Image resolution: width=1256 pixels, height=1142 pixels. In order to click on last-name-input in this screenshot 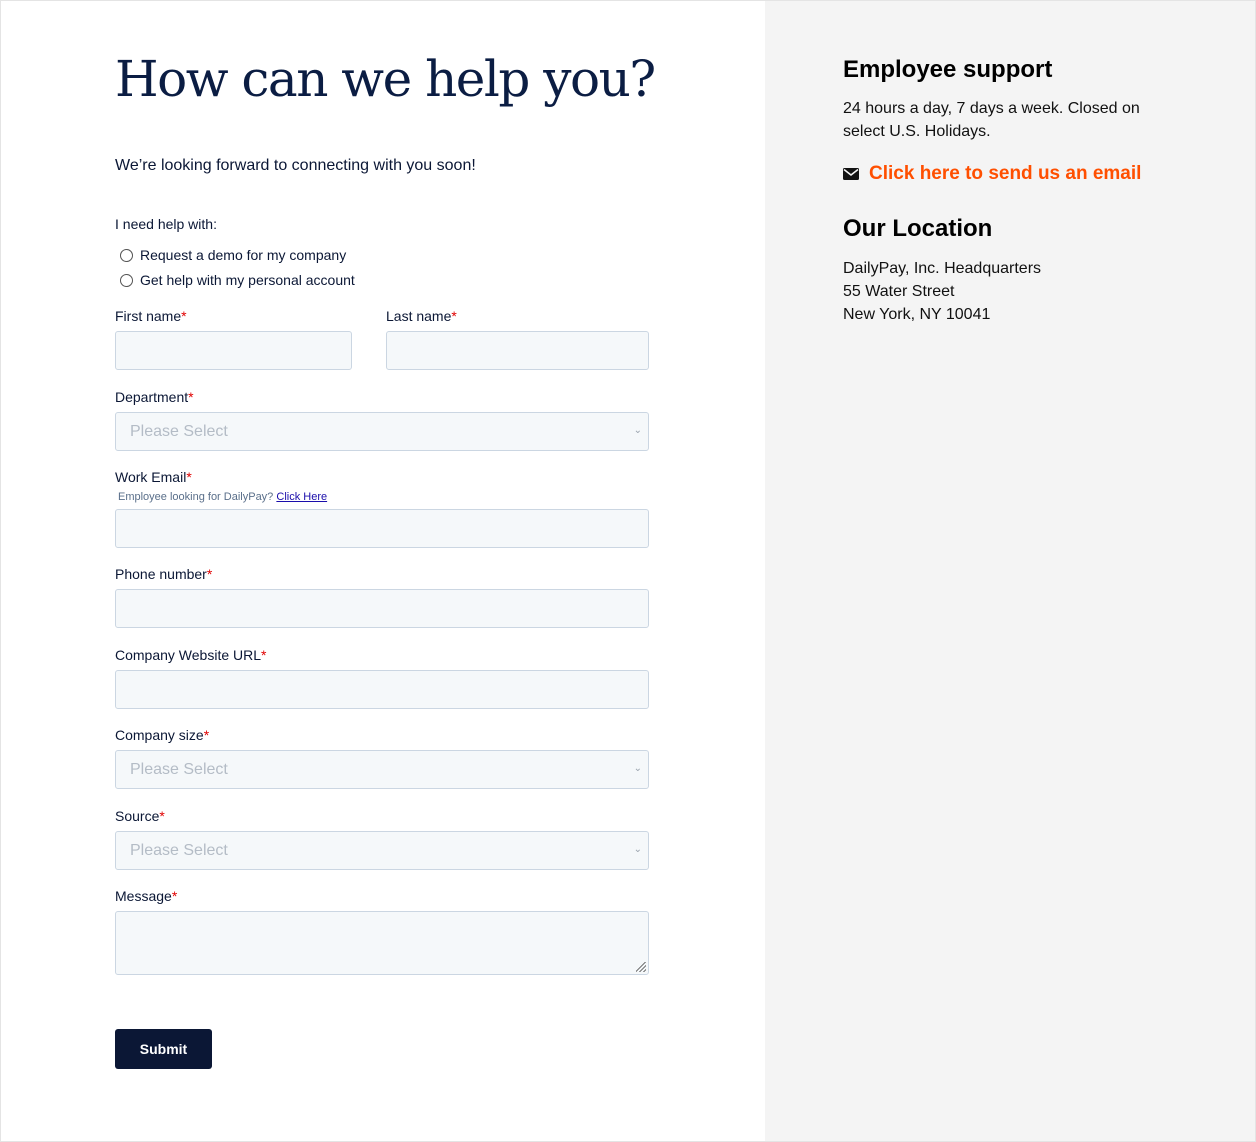, I will do `click(517, 350)`.